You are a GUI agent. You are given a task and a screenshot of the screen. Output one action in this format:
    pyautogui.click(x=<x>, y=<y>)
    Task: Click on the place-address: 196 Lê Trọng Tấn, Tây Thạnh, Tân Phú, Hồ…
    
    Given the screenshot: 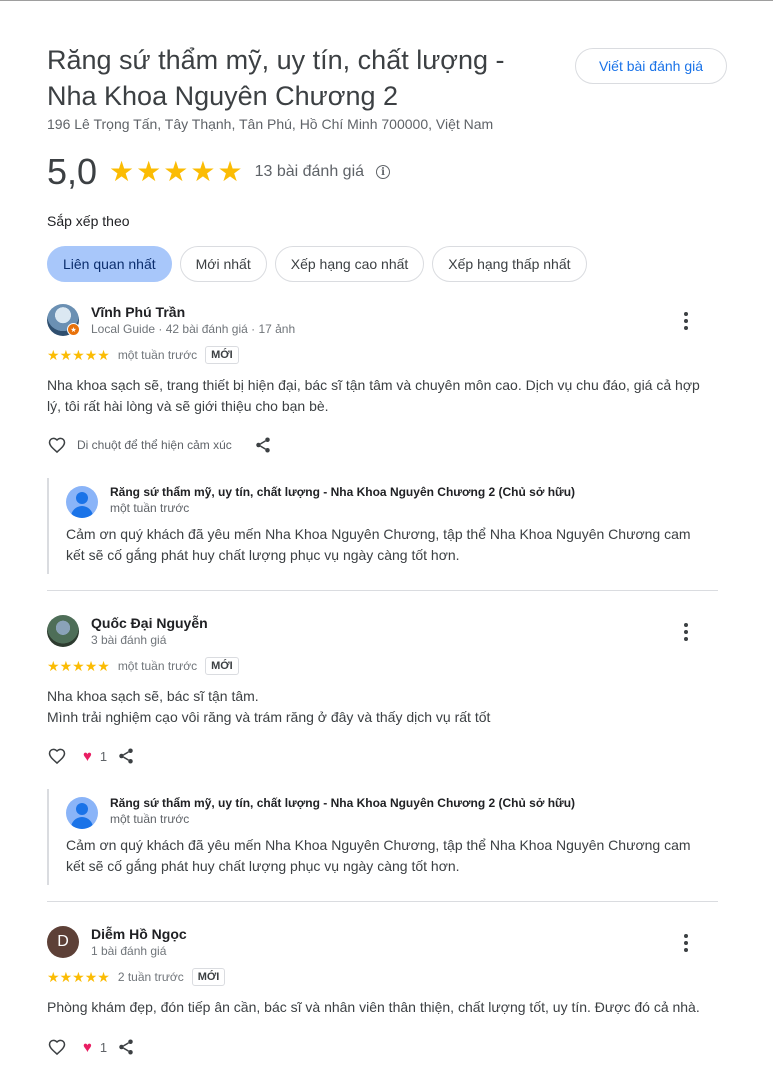 What is the action you would take?
    pyautogui.click(x=270, y=124)
    